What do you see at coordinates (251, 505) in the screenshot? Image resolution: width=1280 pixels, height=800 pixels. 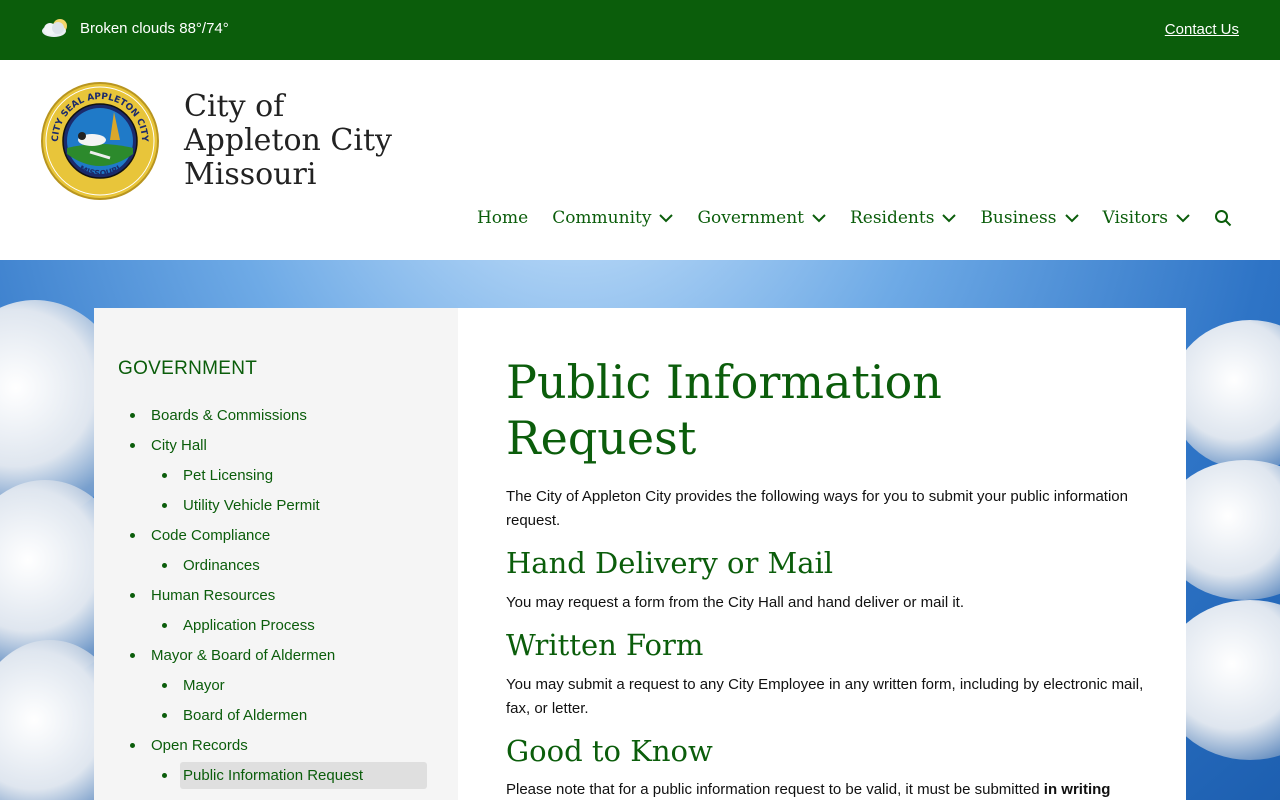 I see `sidebar-item-label: Utility Vehicle Permit` at bounding box center [251, 505].